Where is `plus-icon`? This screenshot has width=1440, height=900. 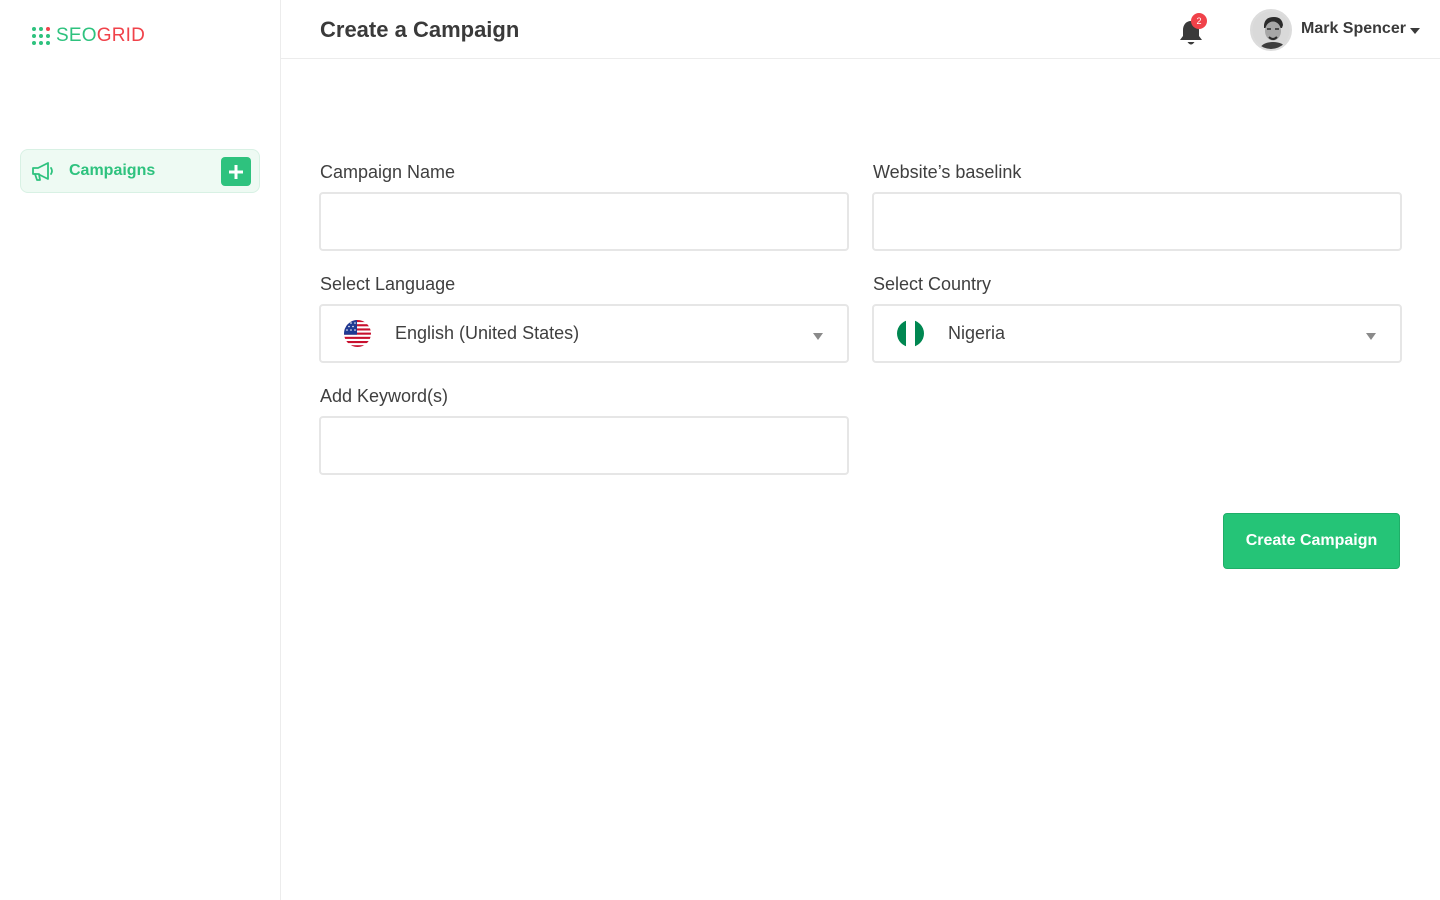 plus-icon is located at coordinates (236, 171).